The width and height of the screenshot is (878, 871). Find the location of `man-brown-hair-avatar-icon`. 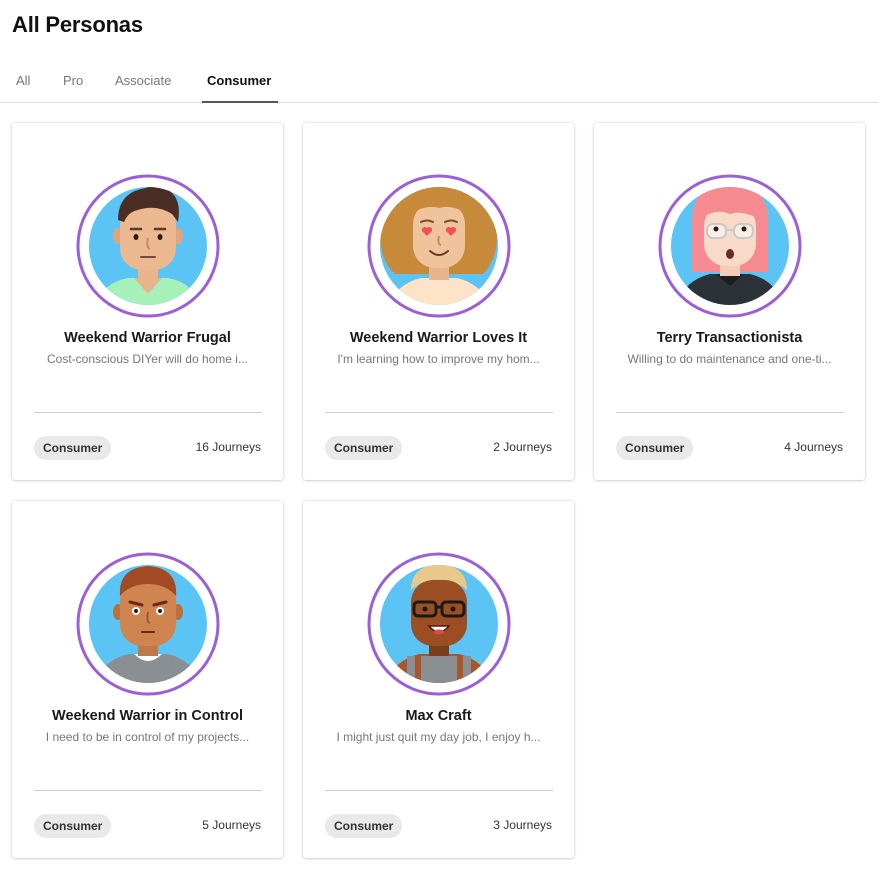

man-brown-hair-avatar-icon is located at coordinates (148, 246).